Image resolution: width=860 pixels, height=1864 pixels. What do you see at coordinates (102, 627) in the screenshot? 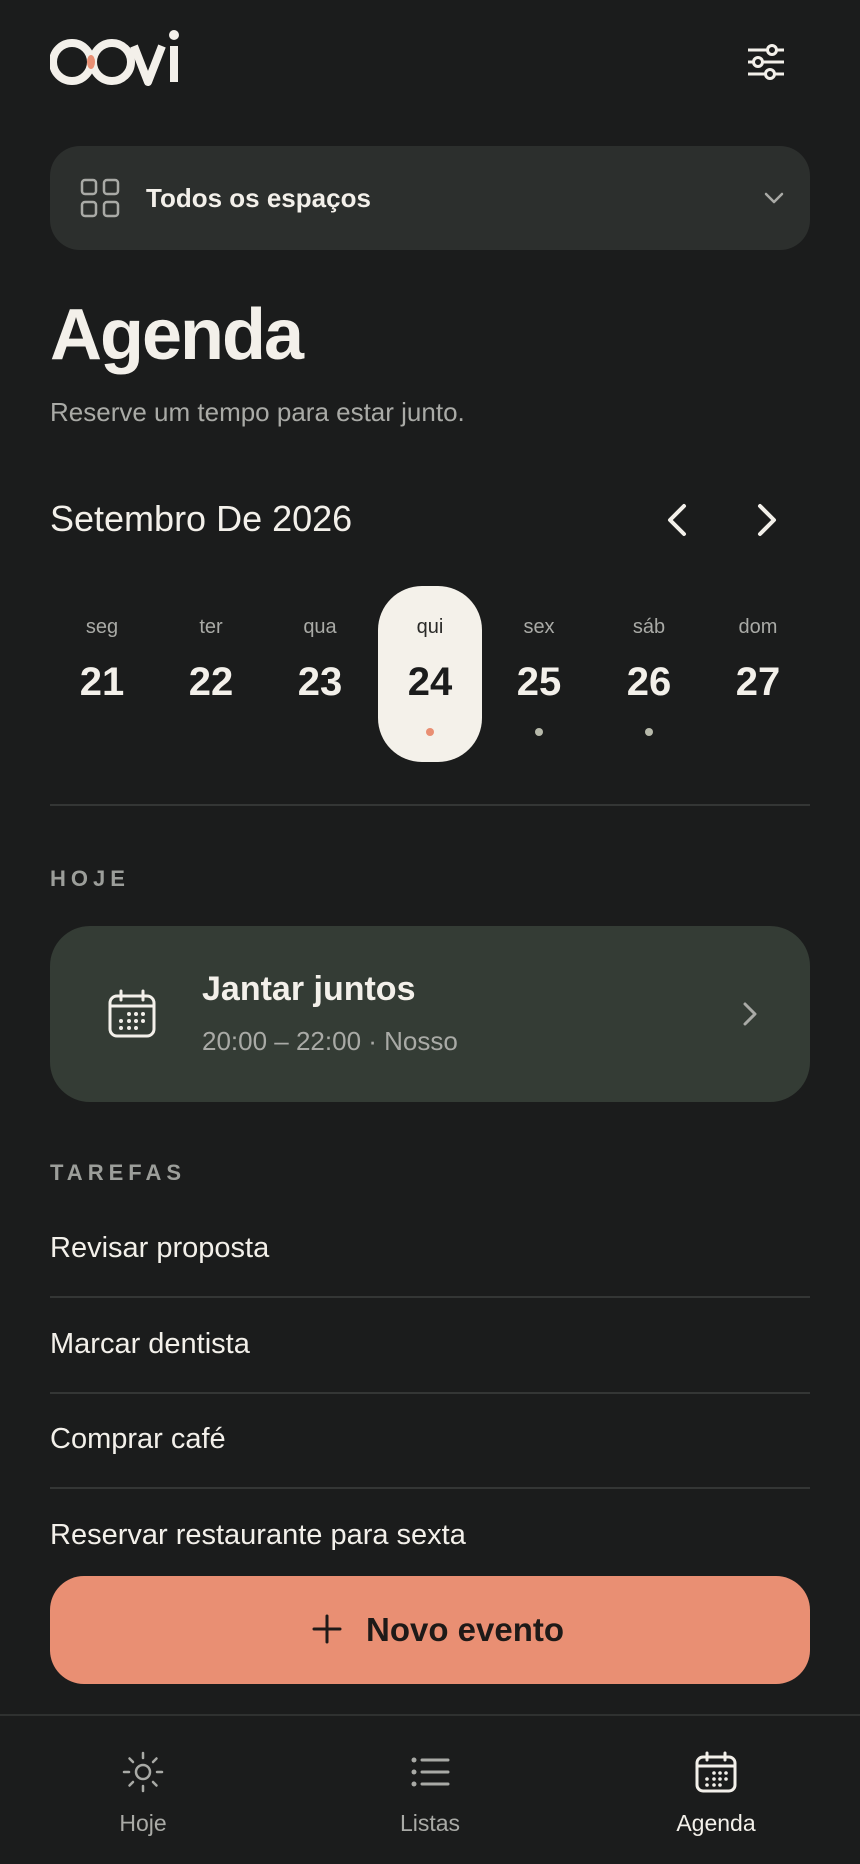
I see `day-name: seg` at bounding box center [102, 627].